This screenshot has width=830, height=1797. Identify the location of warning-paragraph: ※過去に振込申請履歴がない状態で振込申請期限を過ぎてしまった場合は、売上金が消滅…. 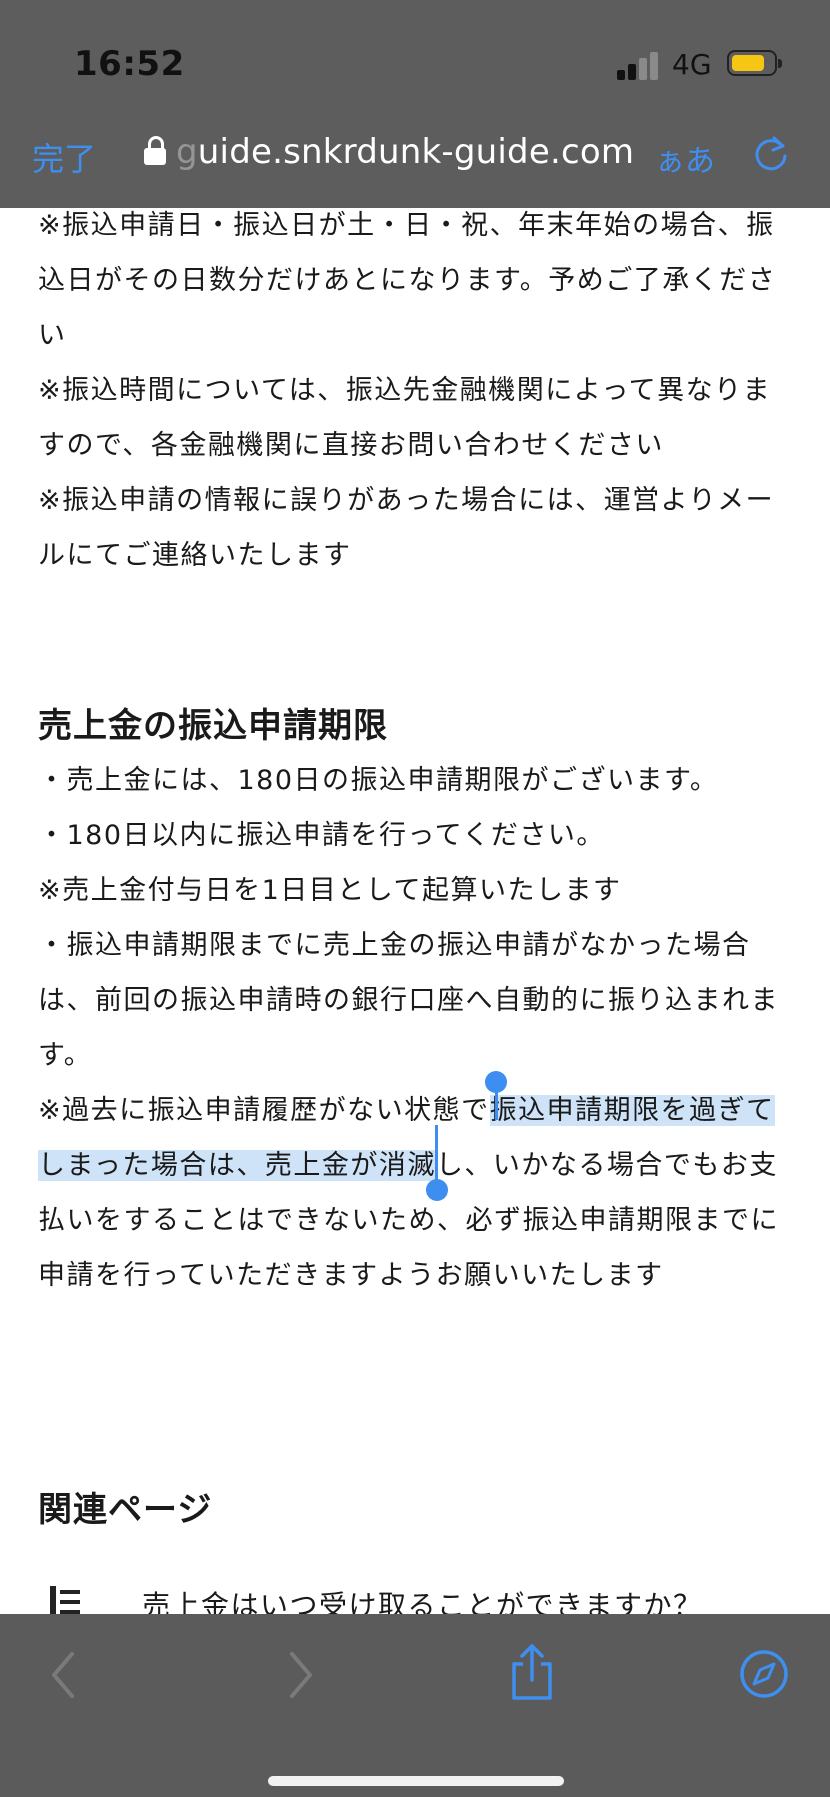
(418, 1193).